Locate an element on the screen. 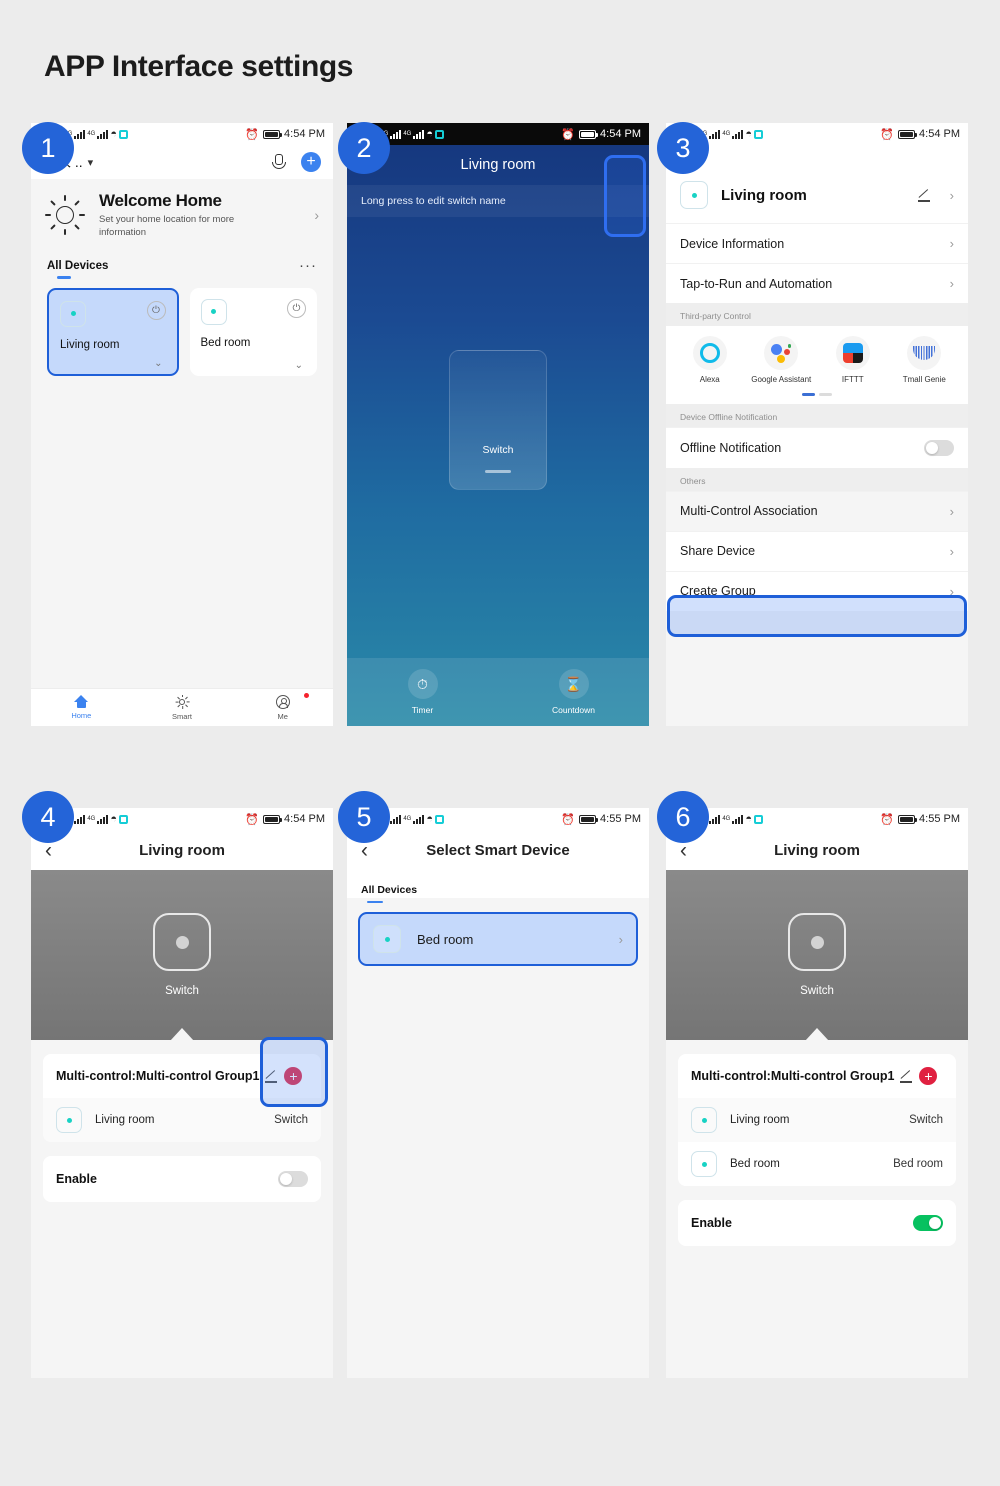 The image size is (1000, 1486). add-member-button: + is located at coordinates (928, 1076).